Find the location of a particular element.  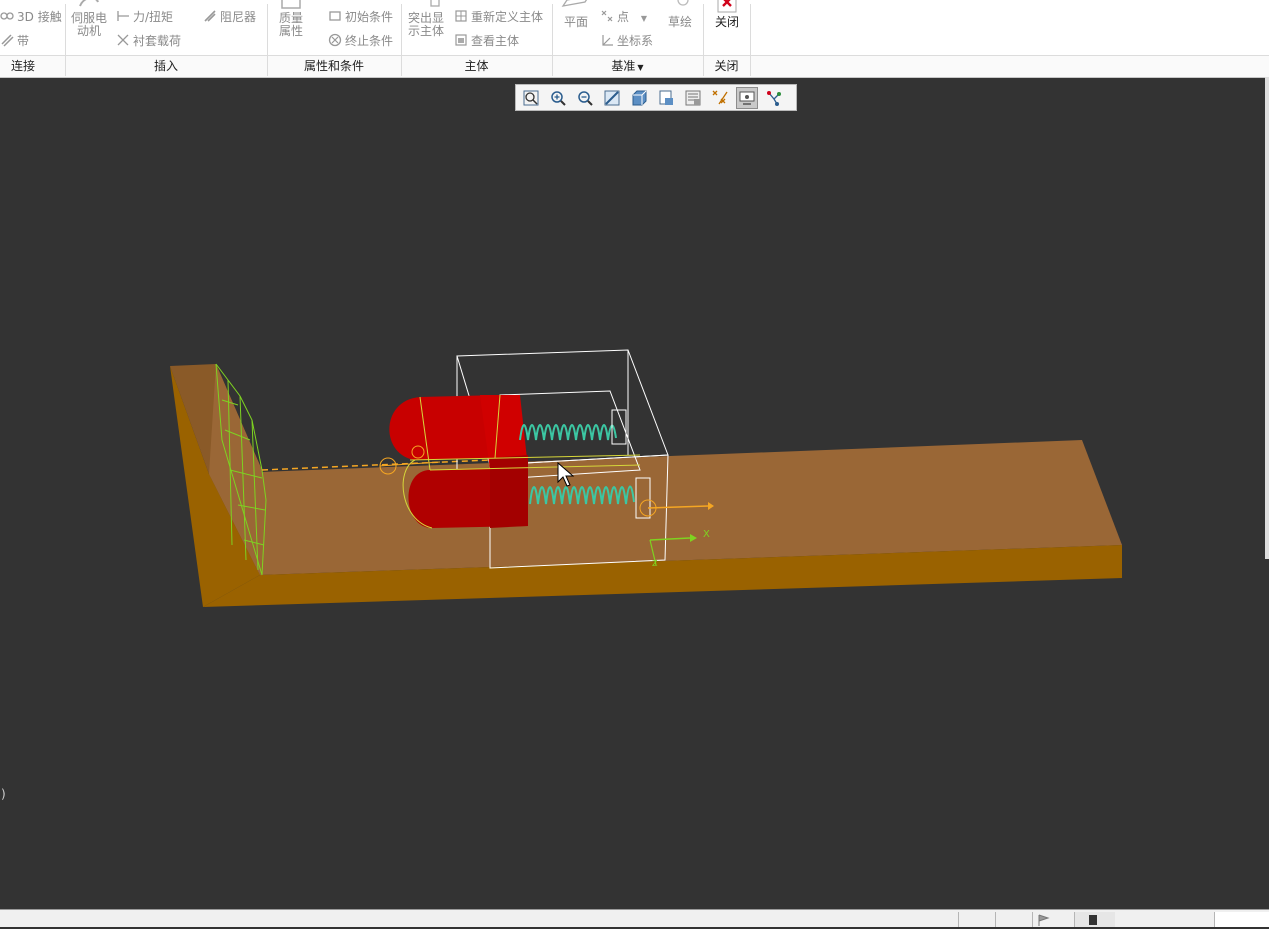

view-manager-button is located at coordinates (693, 98).